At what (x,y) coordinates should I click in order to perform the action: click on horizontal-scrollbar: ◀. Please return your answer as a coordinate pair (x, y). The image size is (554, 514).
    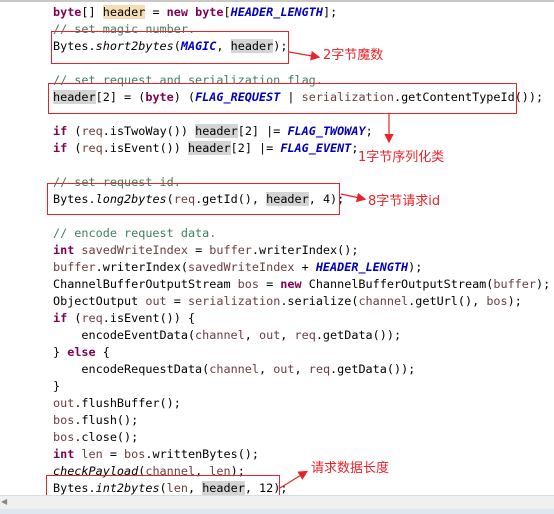
    Looking at the image, I should click on (277, 502).